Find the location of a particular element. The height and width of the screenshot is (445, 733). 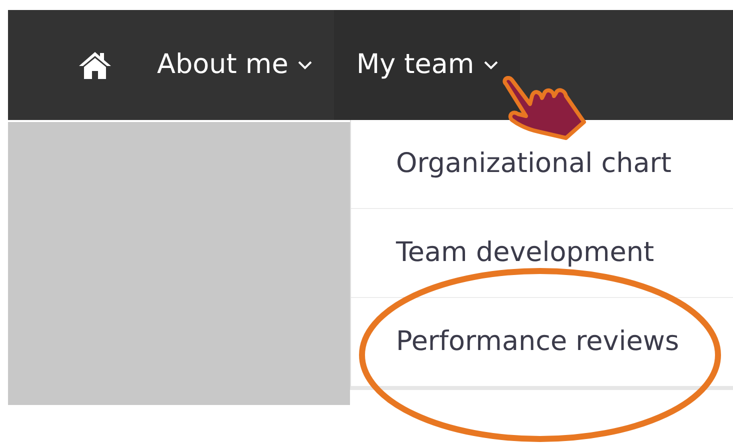

nav-menu-item: About me is located at coordinates (245, 65).